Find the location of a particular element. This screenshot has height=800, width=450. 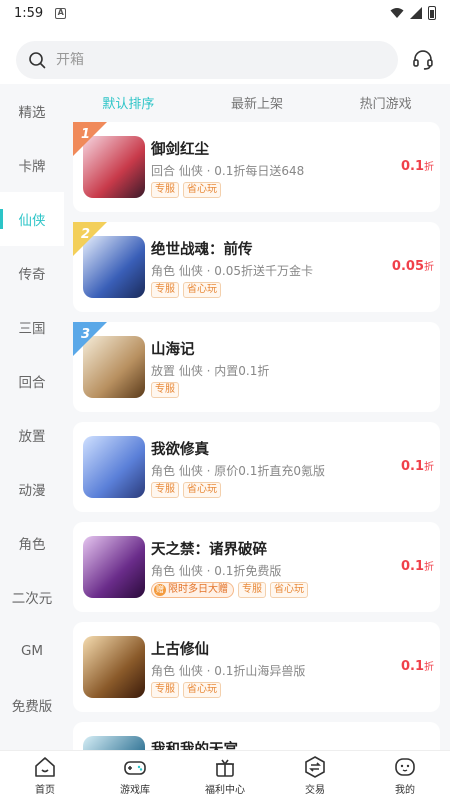

profile-icon is located at coordinates (405, 767).